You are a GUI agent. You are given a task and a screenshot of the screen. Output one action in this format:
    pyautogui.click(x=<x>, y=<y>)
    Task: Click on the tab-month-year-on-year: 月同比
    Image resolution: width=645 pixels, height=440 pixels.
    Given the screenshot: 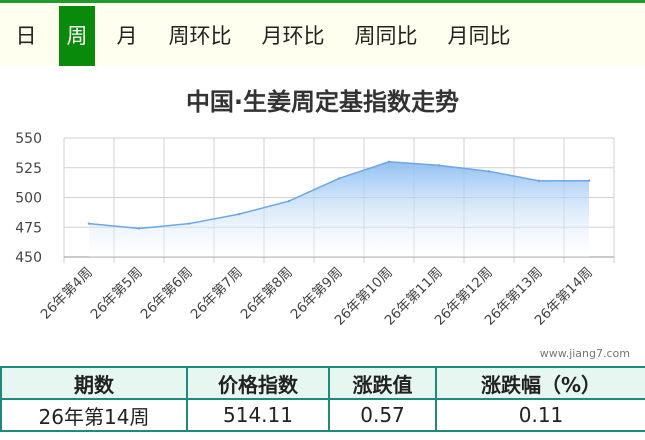 What is the action you would take?
    pyautogui.click(x=479, y=36)
    